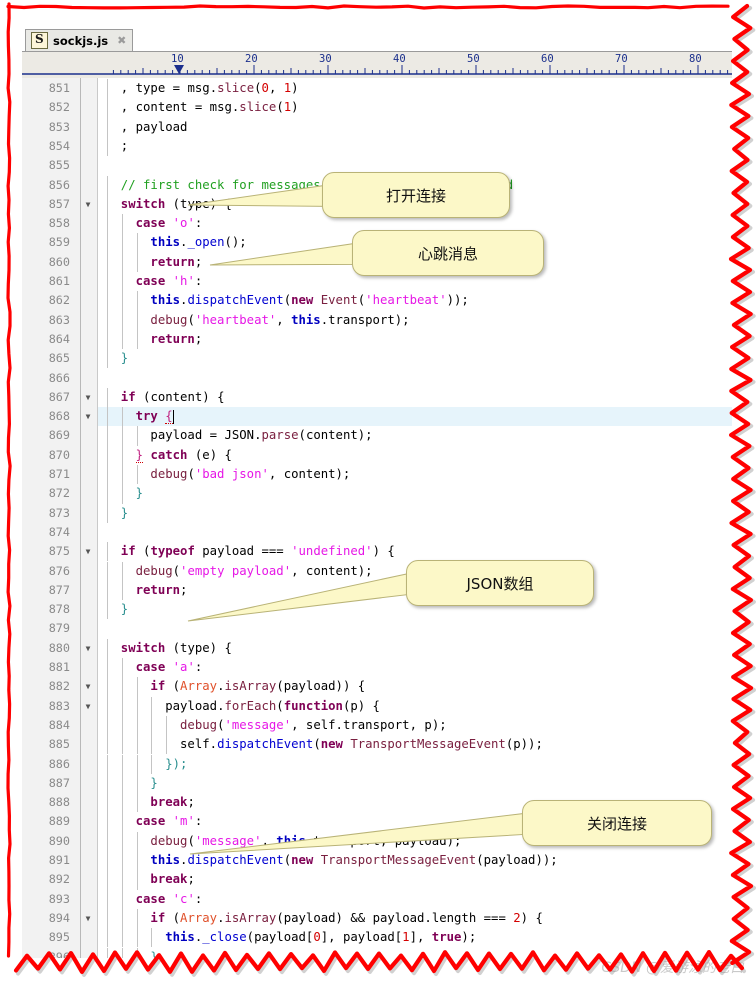 The image size is (756, 983). What do you see at coordinates (672, 968) in the screenshot?
I see `watermark: CSDN @爱游泳的老白` at bounding box center [672, 968].